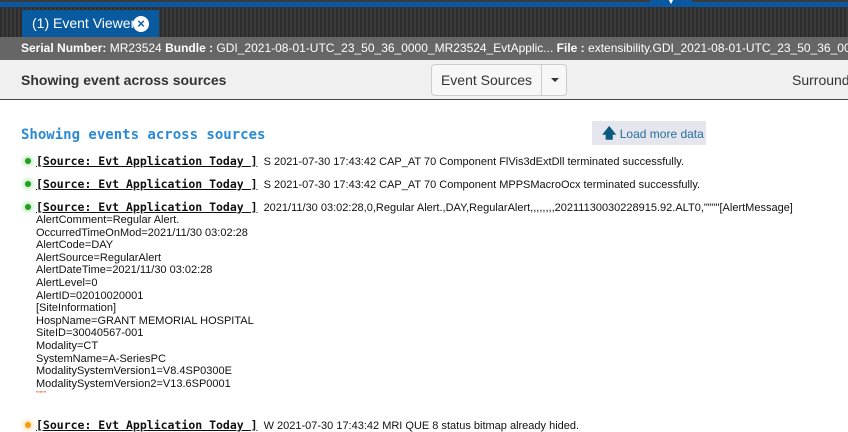  What do you see at coordinates (487, 80) in the screenshot?
I see `event-sources-button: Event Sources` at bounding box center [487, 80].